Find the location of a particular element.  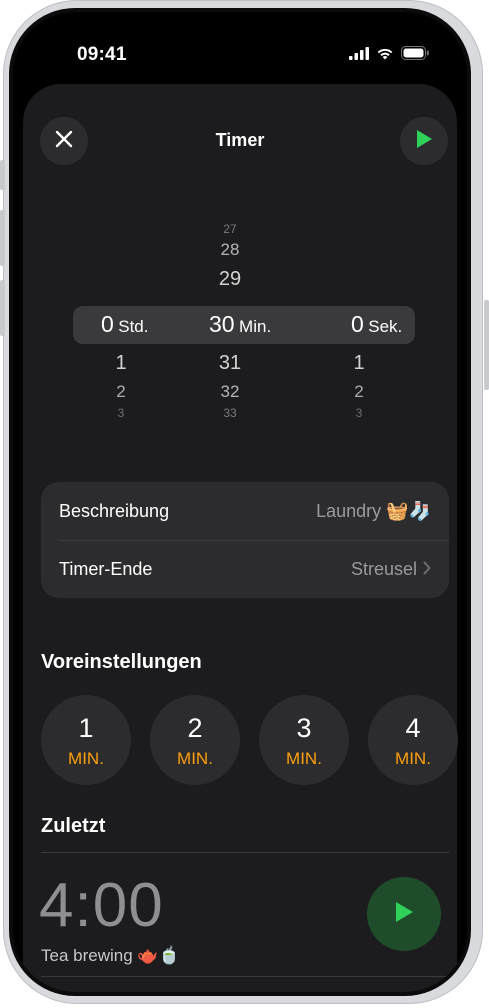

picker-seconds-below-1: 2 is located at coordinates (359, 391).